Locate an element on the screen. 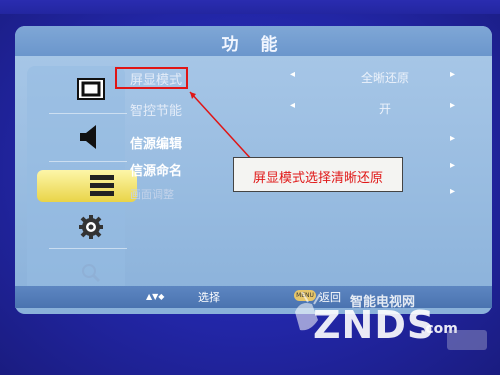  select-hint: 选择 is located at coordinates (209, 297).